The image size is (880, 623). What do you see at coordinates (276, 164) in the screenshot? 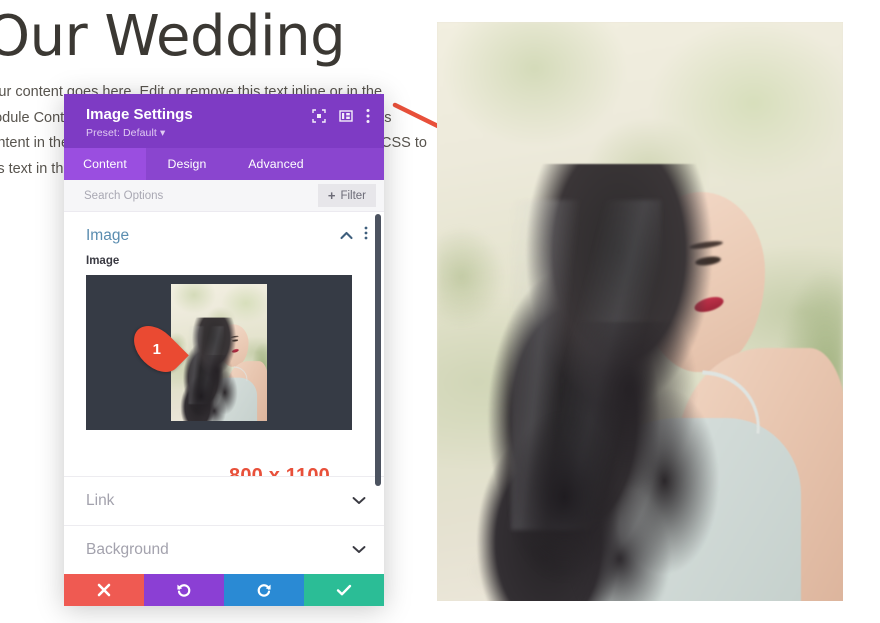
I see `tab-advanced: Advanced` at bounding box center [276, 164].